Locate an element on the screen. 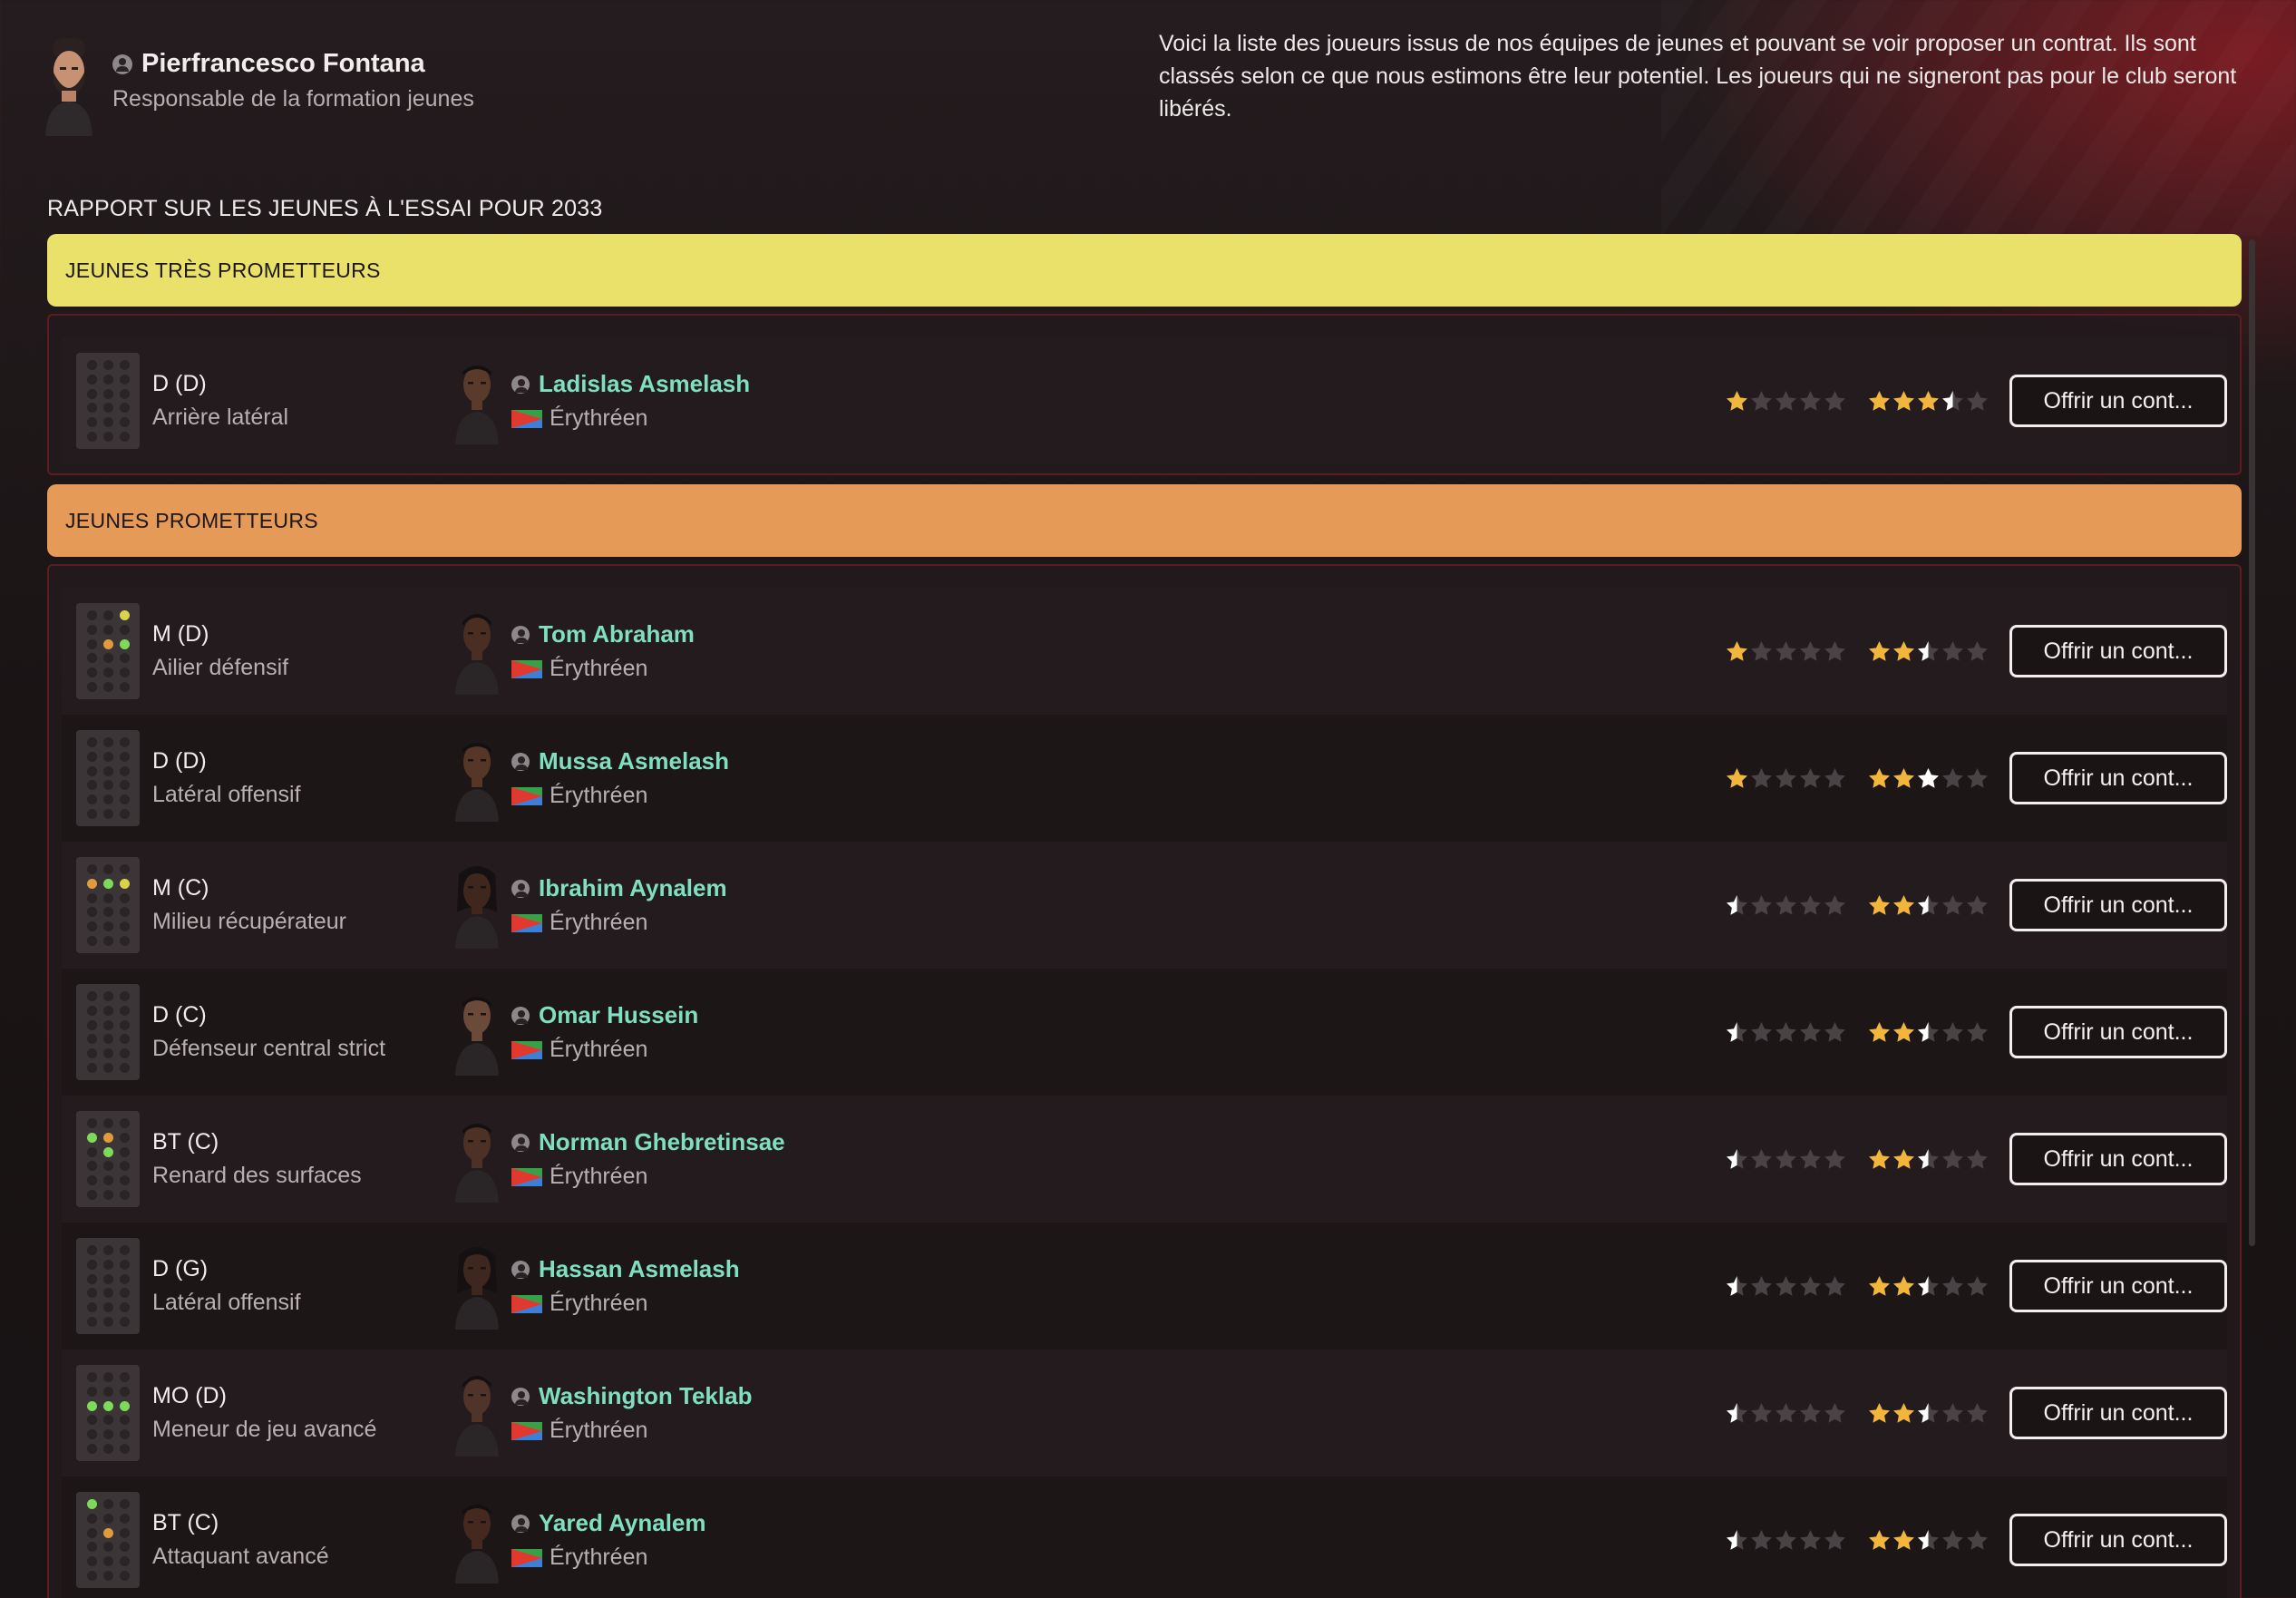  position-role: Meneur de jeu avancé is located at coordinates (264, 1429).